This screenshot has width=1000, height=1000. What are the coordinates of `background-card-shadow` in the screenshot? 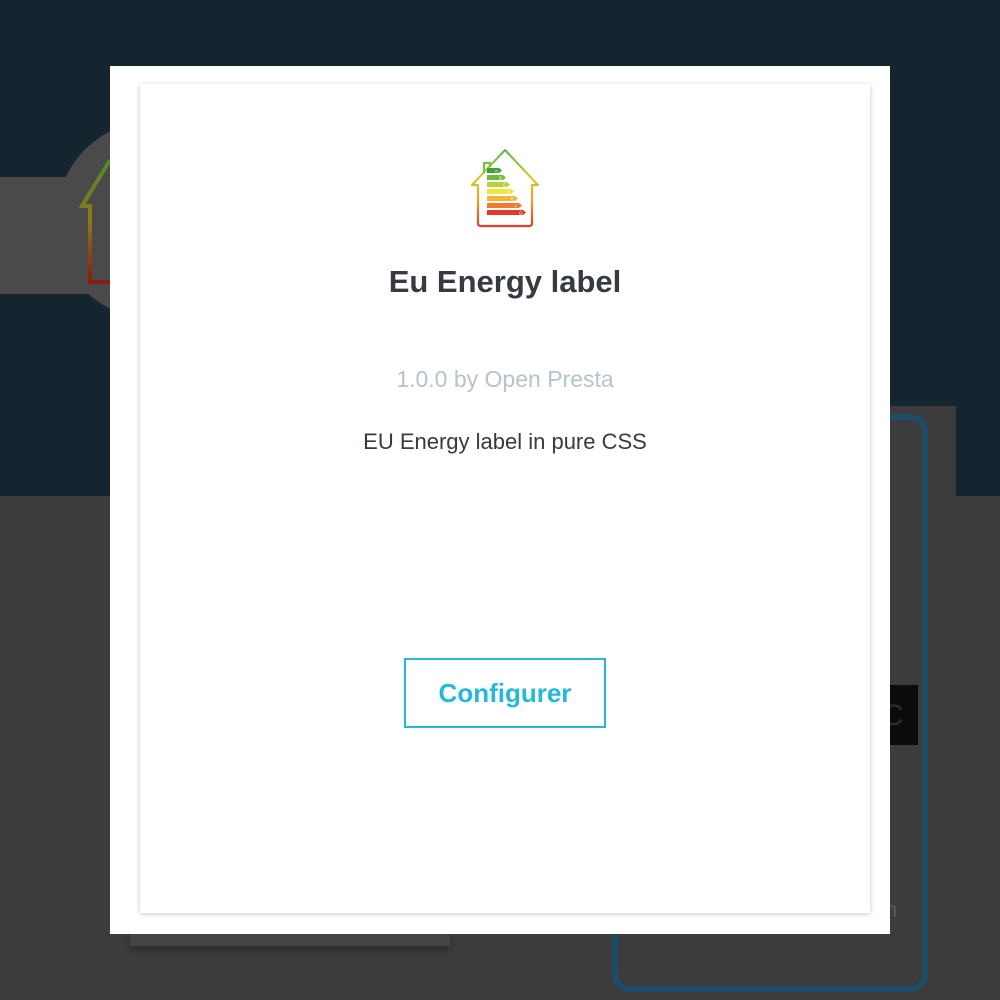 It's located at (290, 939).